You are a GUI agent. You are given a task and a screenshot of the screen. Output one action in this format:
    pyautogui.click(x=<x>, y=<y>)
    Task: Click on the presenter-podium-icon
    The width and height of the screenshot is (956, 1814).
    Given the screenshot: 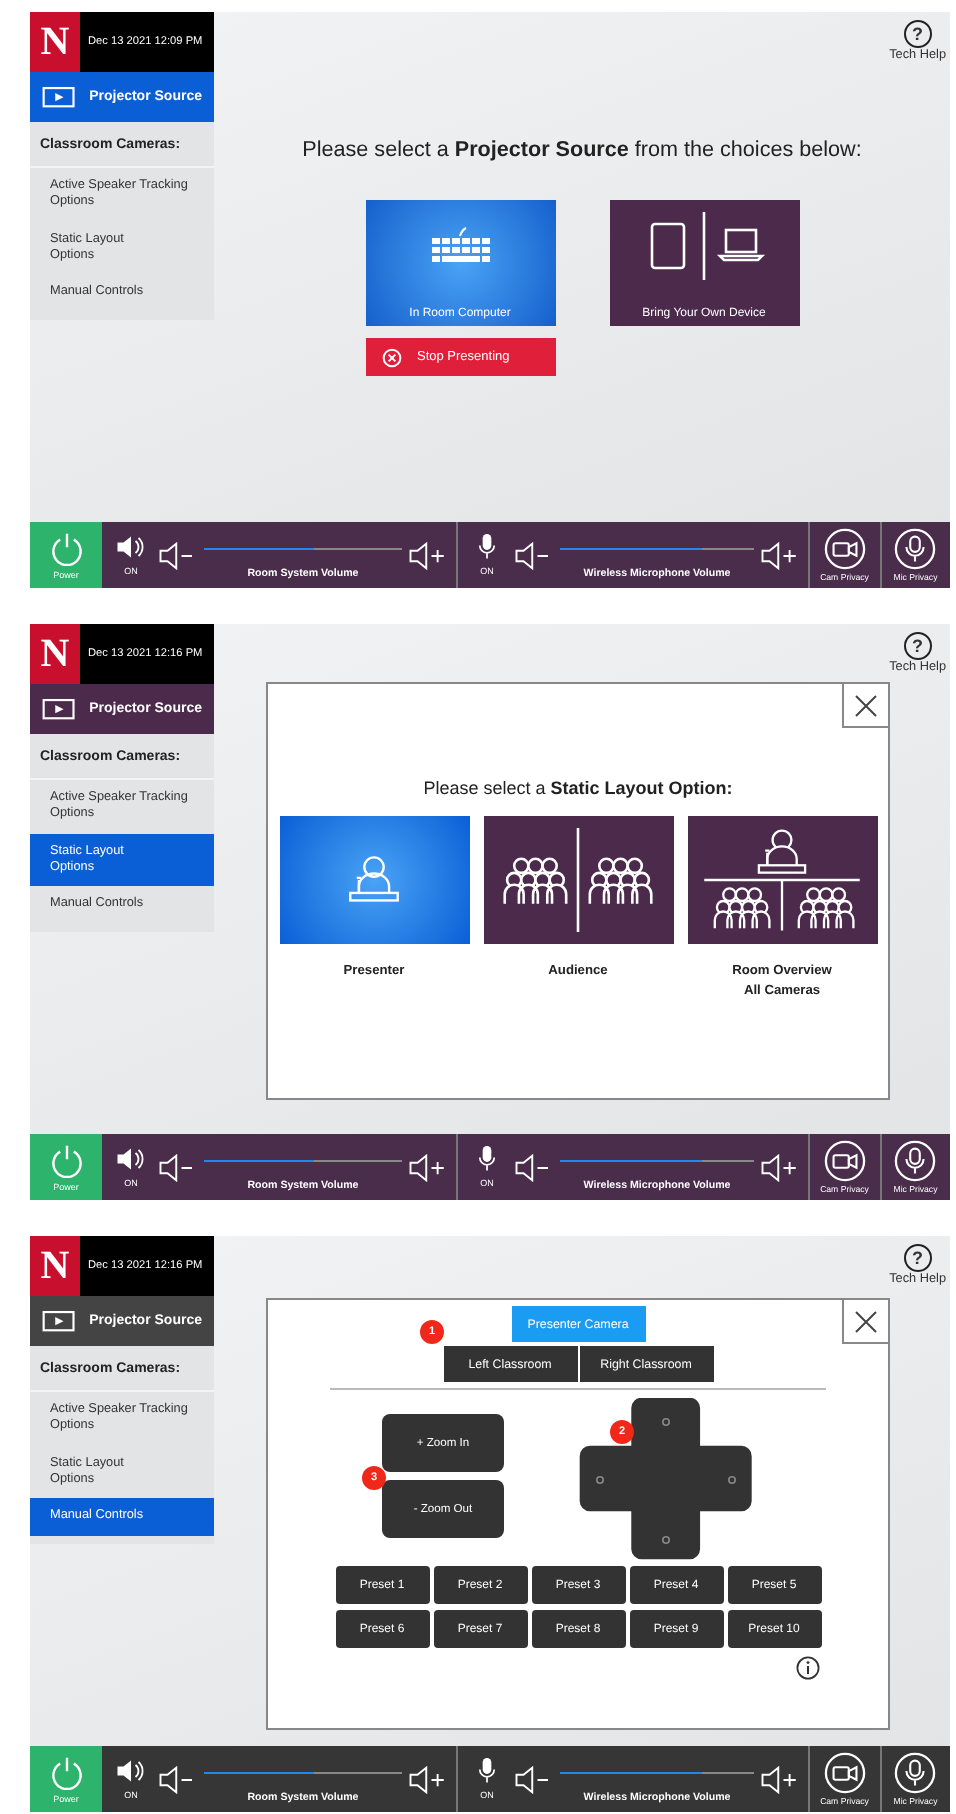 What is the action you would take?
    pyautogui.click(x=374, y=880)
    